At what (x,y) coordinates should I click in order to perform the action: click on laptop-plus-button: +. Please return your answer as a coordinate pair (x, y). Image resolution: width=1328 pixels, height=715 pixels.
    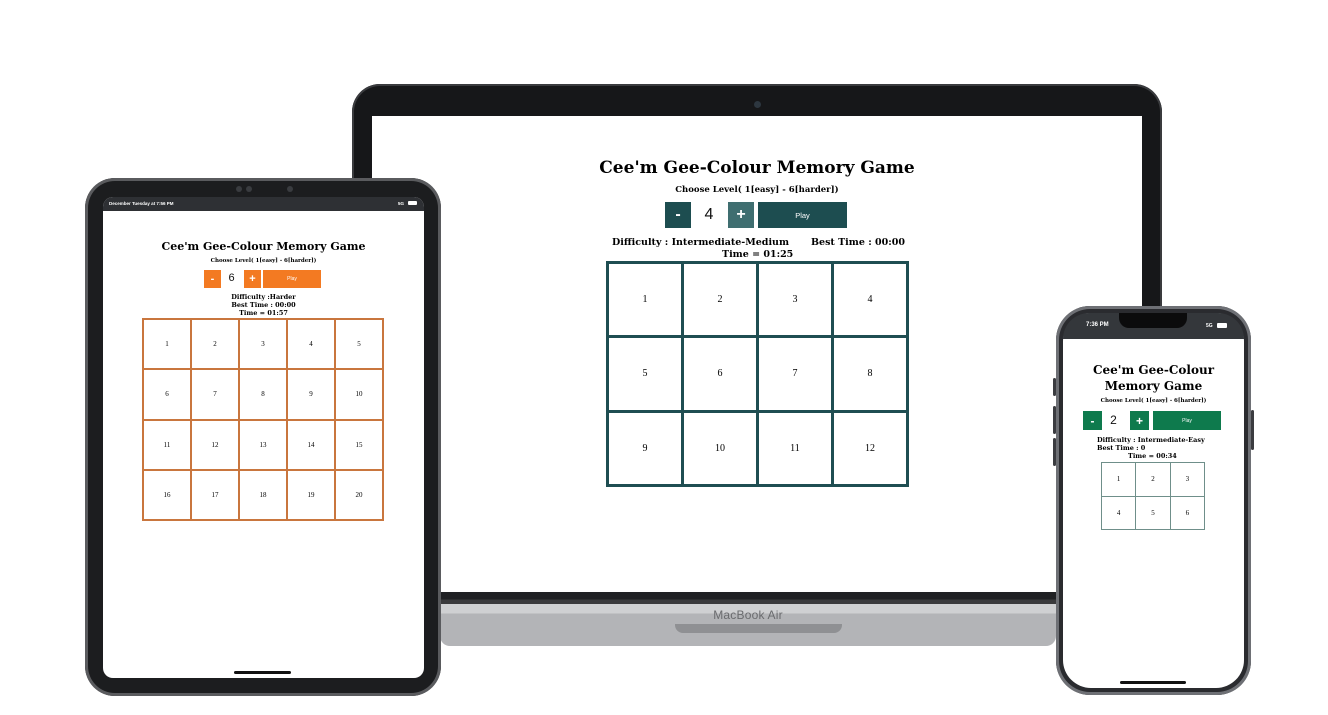
    Looking at the image, I should click on (741, 215).